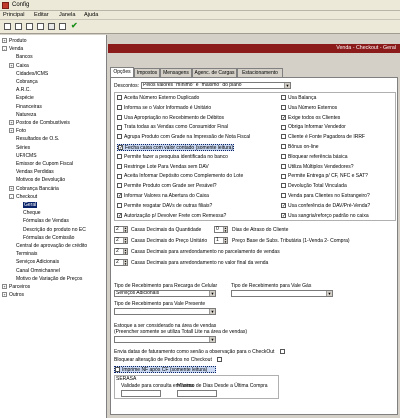 Image resolution: width=400 pixels, height=418 pixels. What do you see at coordinates (40, 26) in the screenshot?
I see `tb-delete-icon` at bounding box center [40, 26].